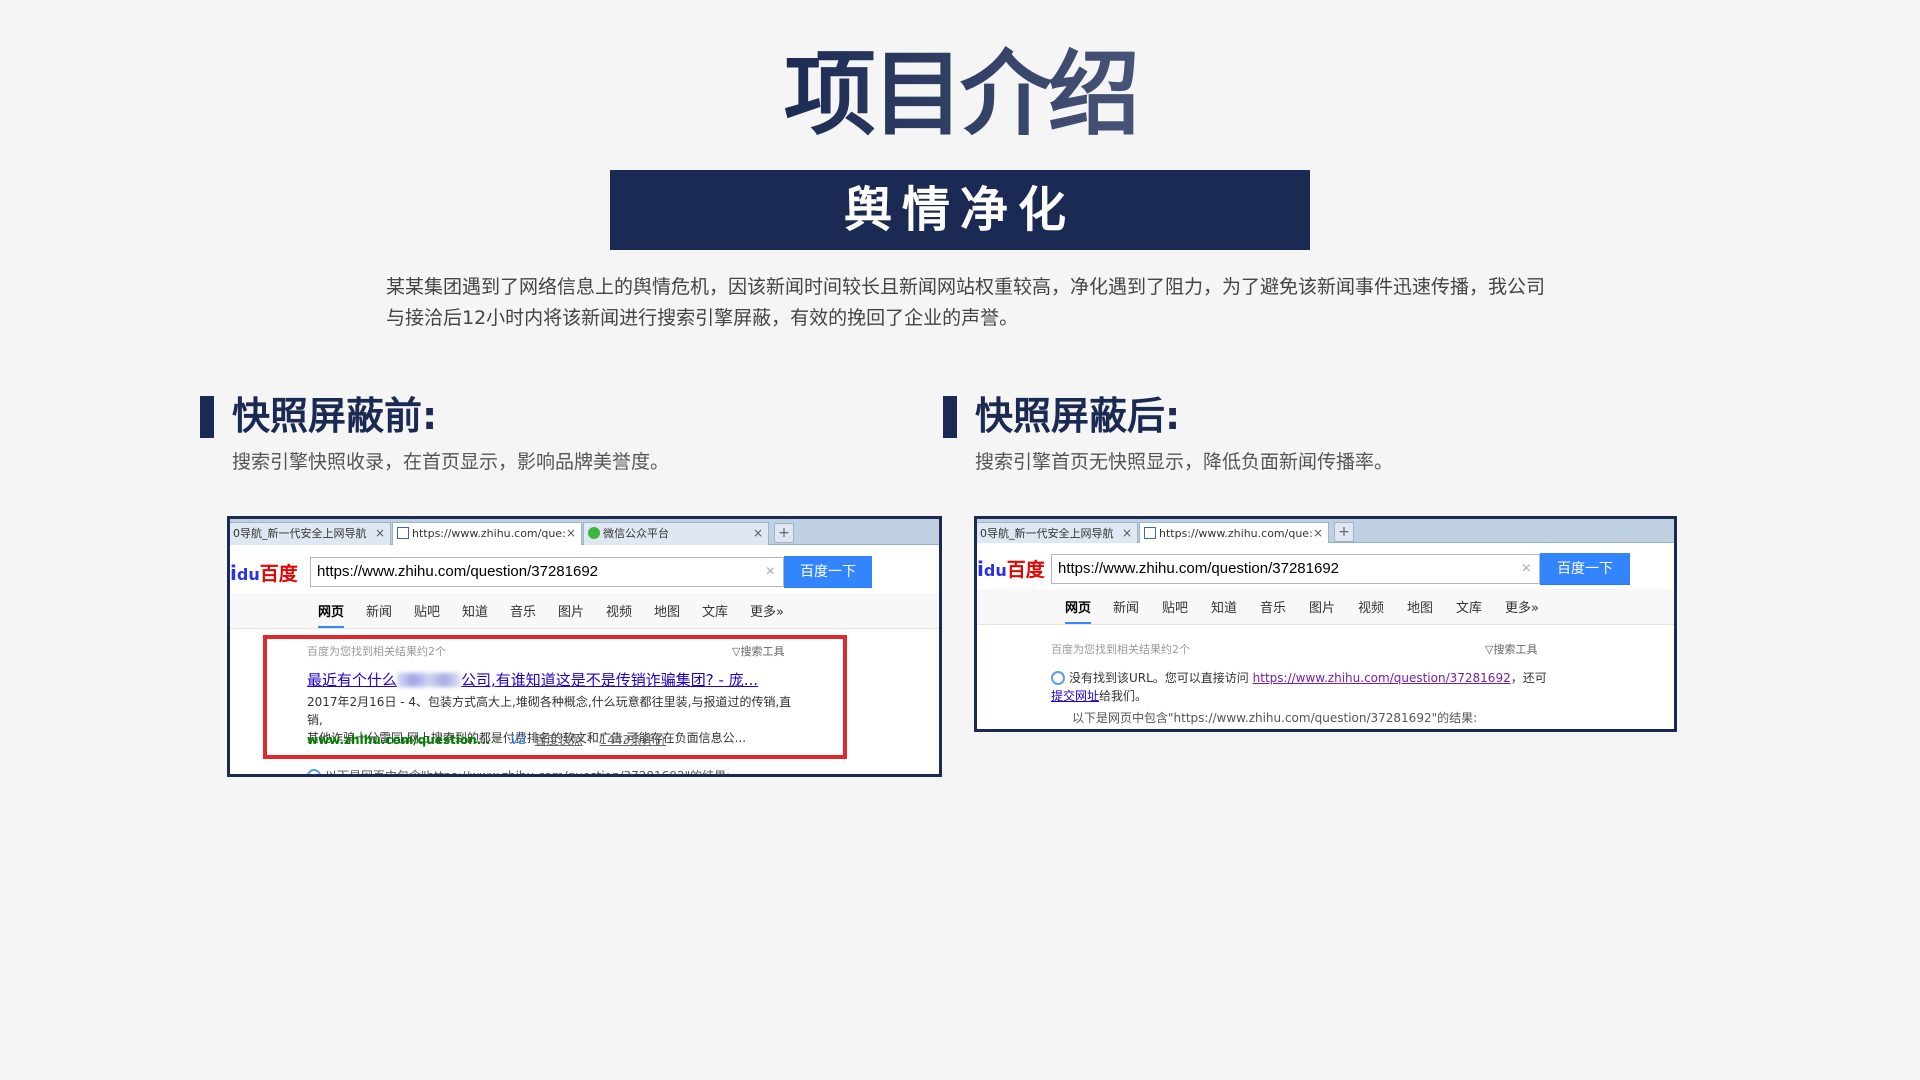  What do you see at coordinates (1123, 696) in the screenshot?
I see `notfound-text: 给我们。` at bounding box center [1123, 696].